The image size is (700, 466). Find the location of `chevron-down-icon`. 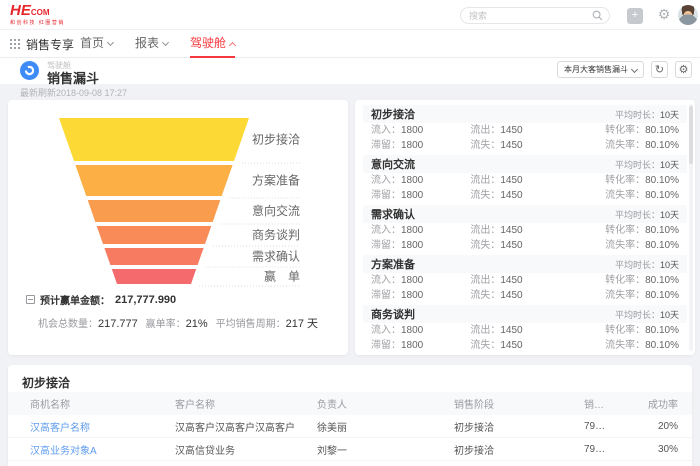

chevron-down-icon is located at coordinates (165, 42).